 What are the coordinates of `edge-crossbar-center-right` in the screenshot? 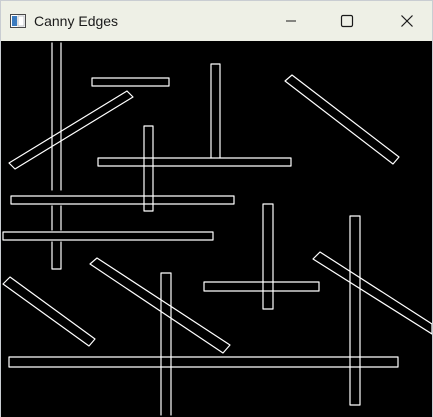 It's located at (261, 286).